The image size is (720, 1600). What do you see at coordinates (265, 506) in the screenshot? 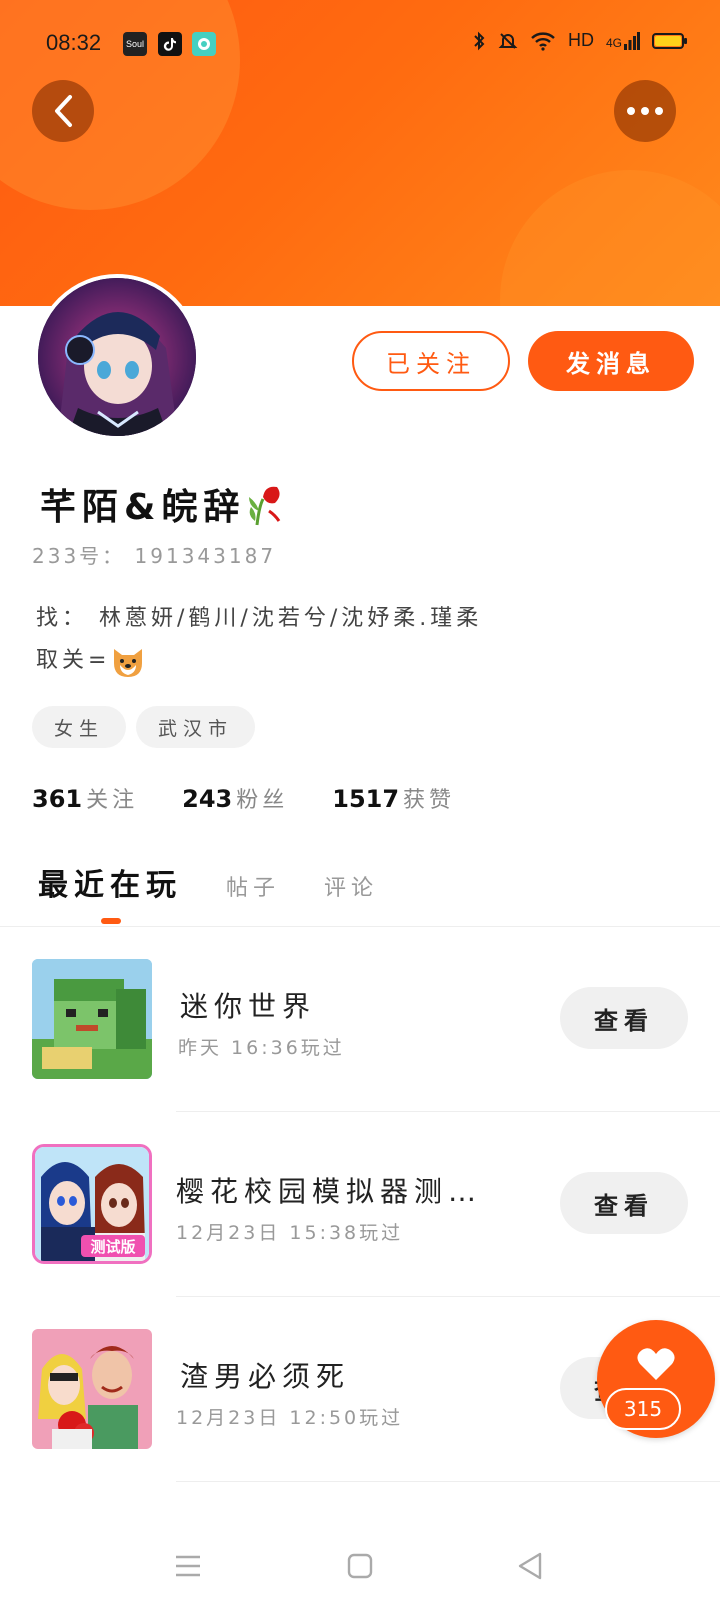
I see `wilted-rose-icon` at bounding box center [265, 506].